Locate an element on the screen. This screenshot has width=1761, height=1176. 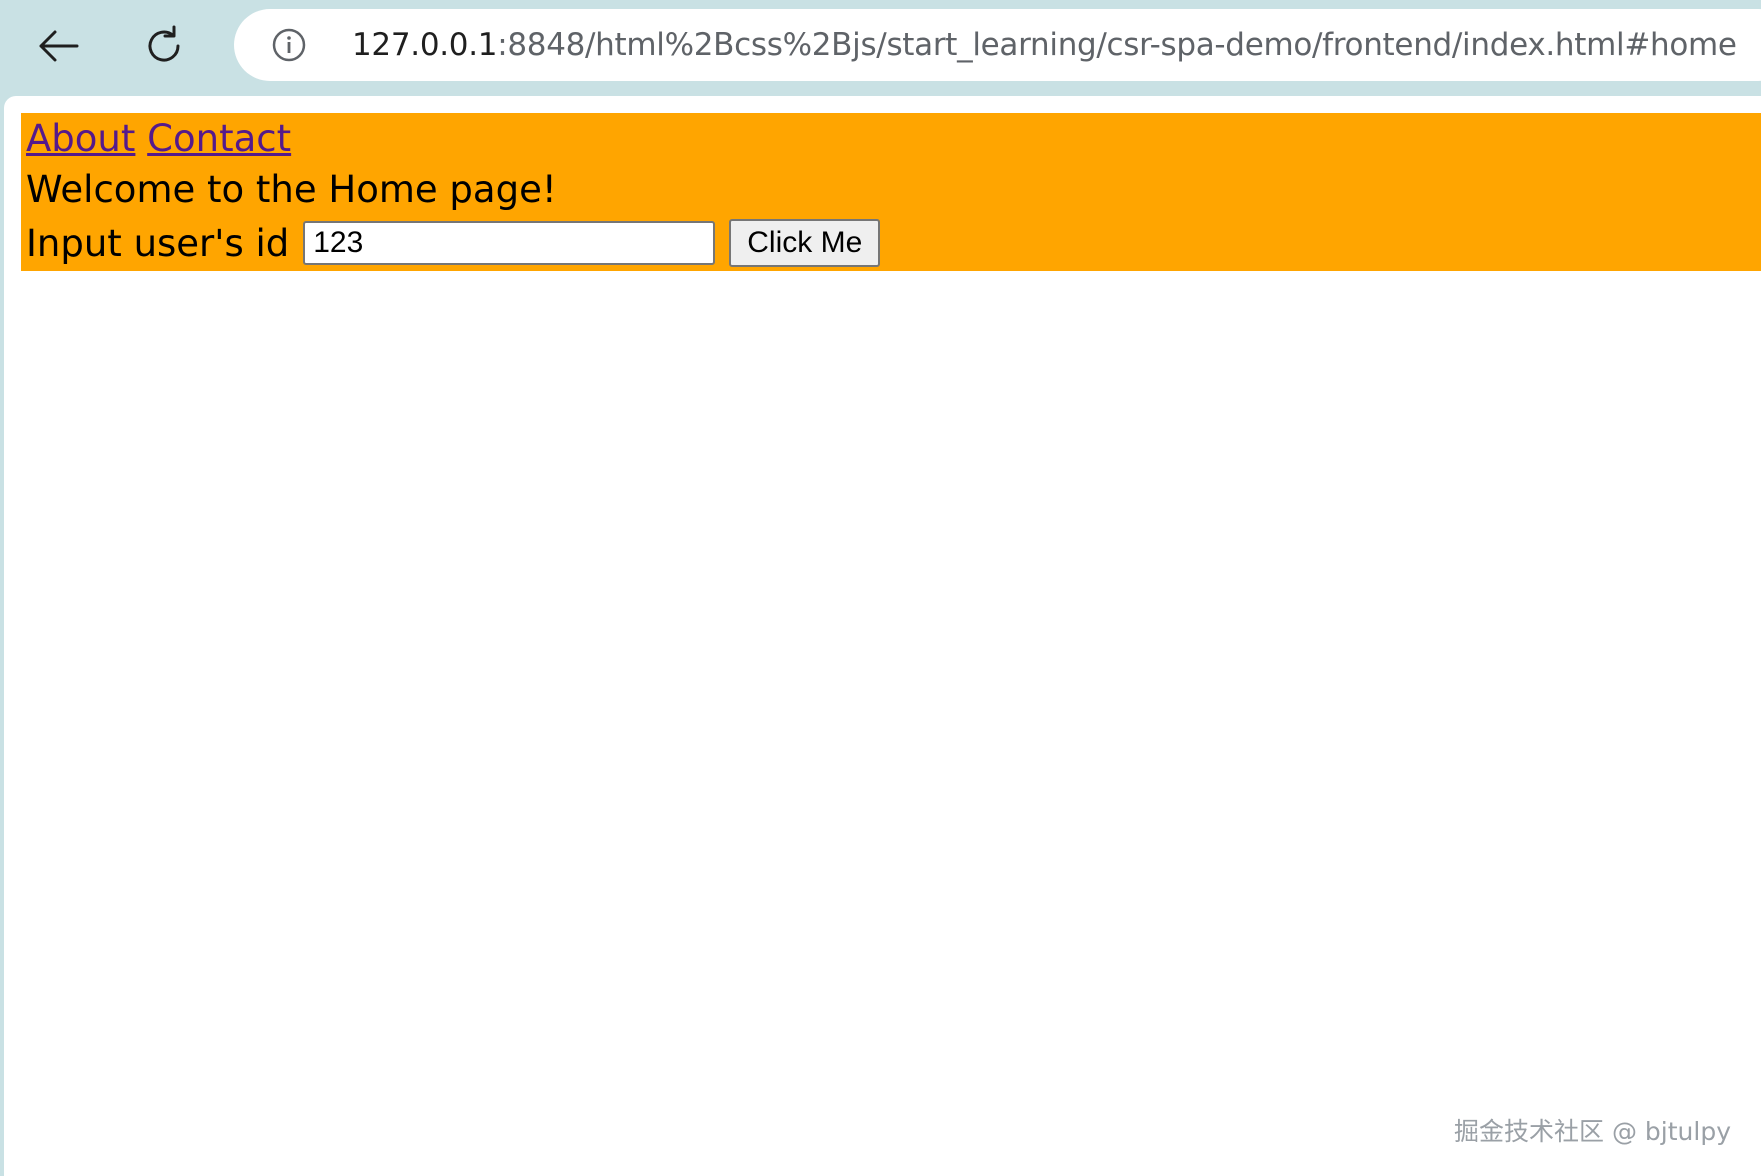
back-button is located at coordinates (58, 46).